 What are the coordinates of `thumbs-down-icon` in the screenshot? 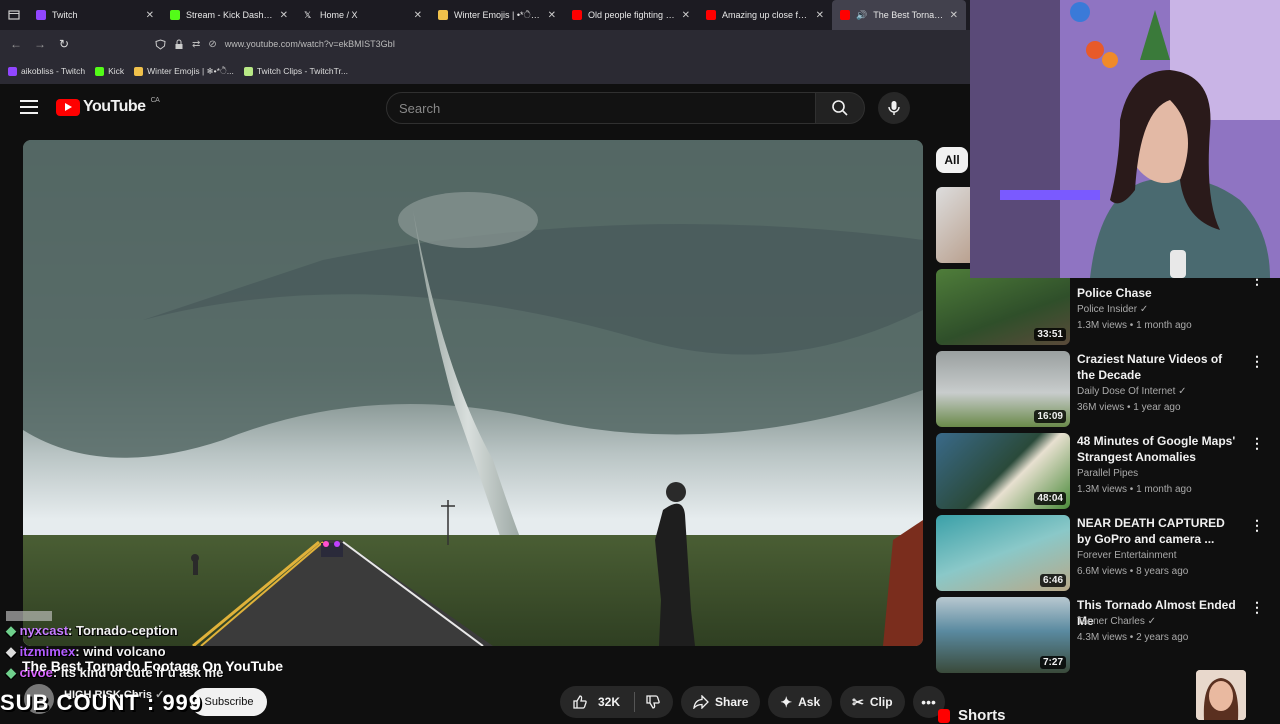 It's located at (653, 702).